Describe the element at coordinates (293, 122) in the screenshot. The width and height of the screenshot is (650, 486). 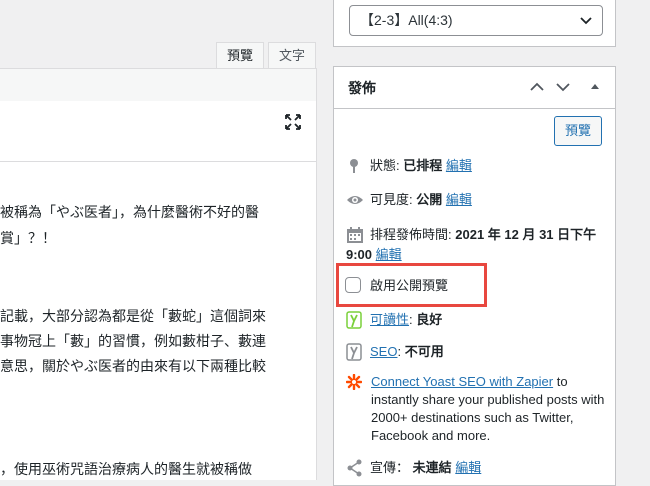
I see `fullscreen-expand-icon` at that location.